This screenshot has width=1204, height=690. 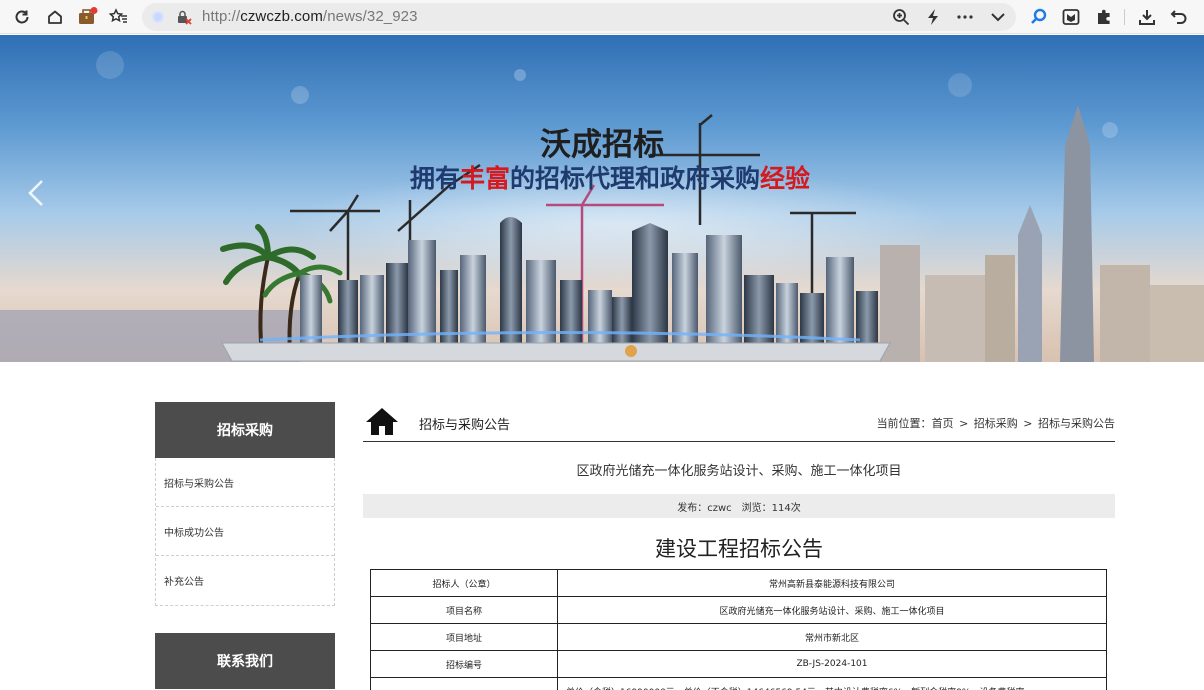 What do you see at coordinates (119, 17) in the screenshot?
I see `favorites-star-icon` at bounding box center [119, 17].